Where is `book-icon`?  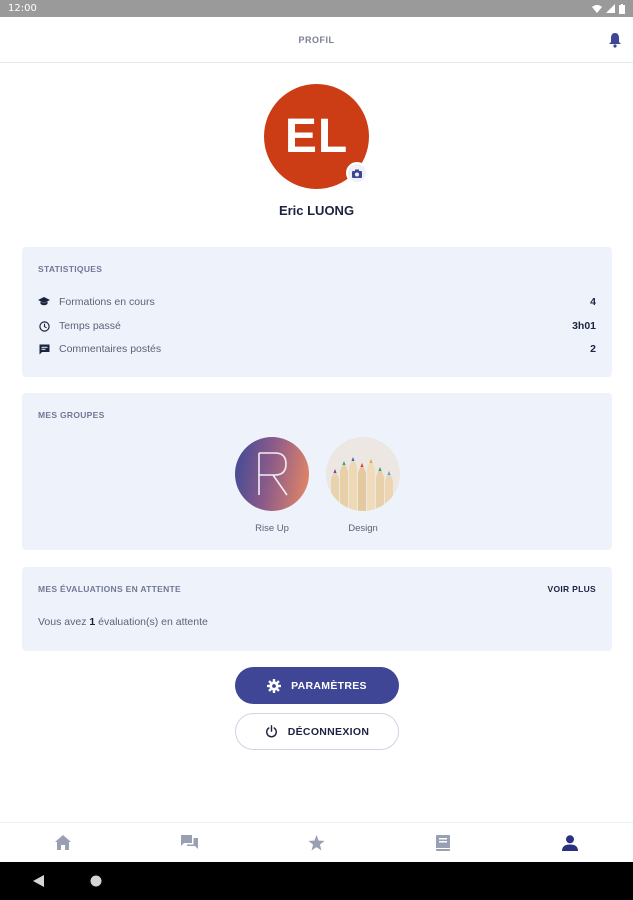 book-icon is located at coordinates (443, 842).